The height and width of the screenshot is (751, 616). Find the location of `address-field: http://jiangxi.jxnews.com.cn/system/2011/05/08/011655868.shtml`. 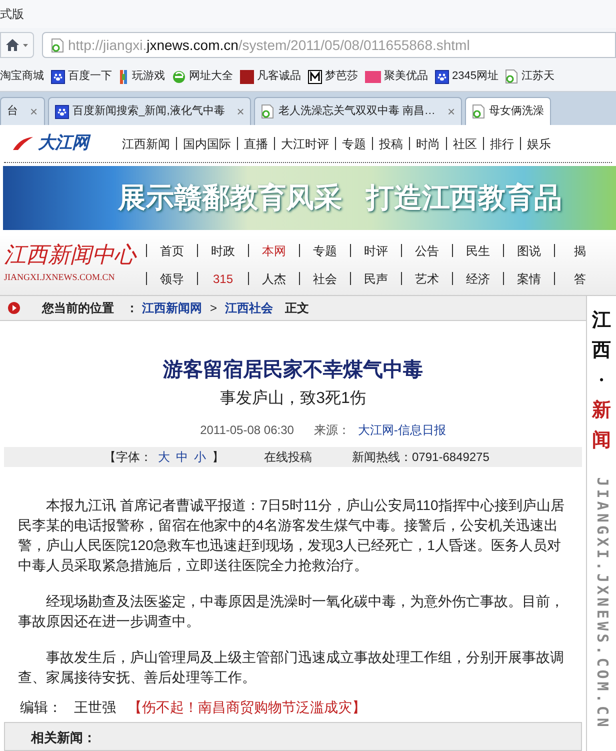

address-field: http://jiangxi.jxnews.com.cn/system/2011/05/08/011655868.shtml is located at coordinates (329, 45).